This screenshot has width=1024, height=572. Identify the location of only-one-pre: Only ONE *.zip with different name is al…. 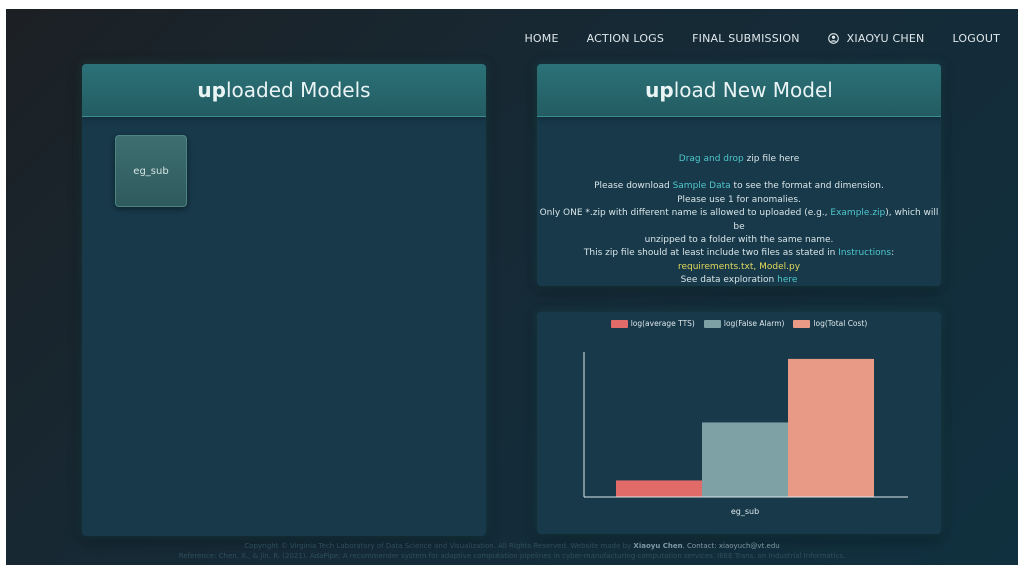
(685, 213).